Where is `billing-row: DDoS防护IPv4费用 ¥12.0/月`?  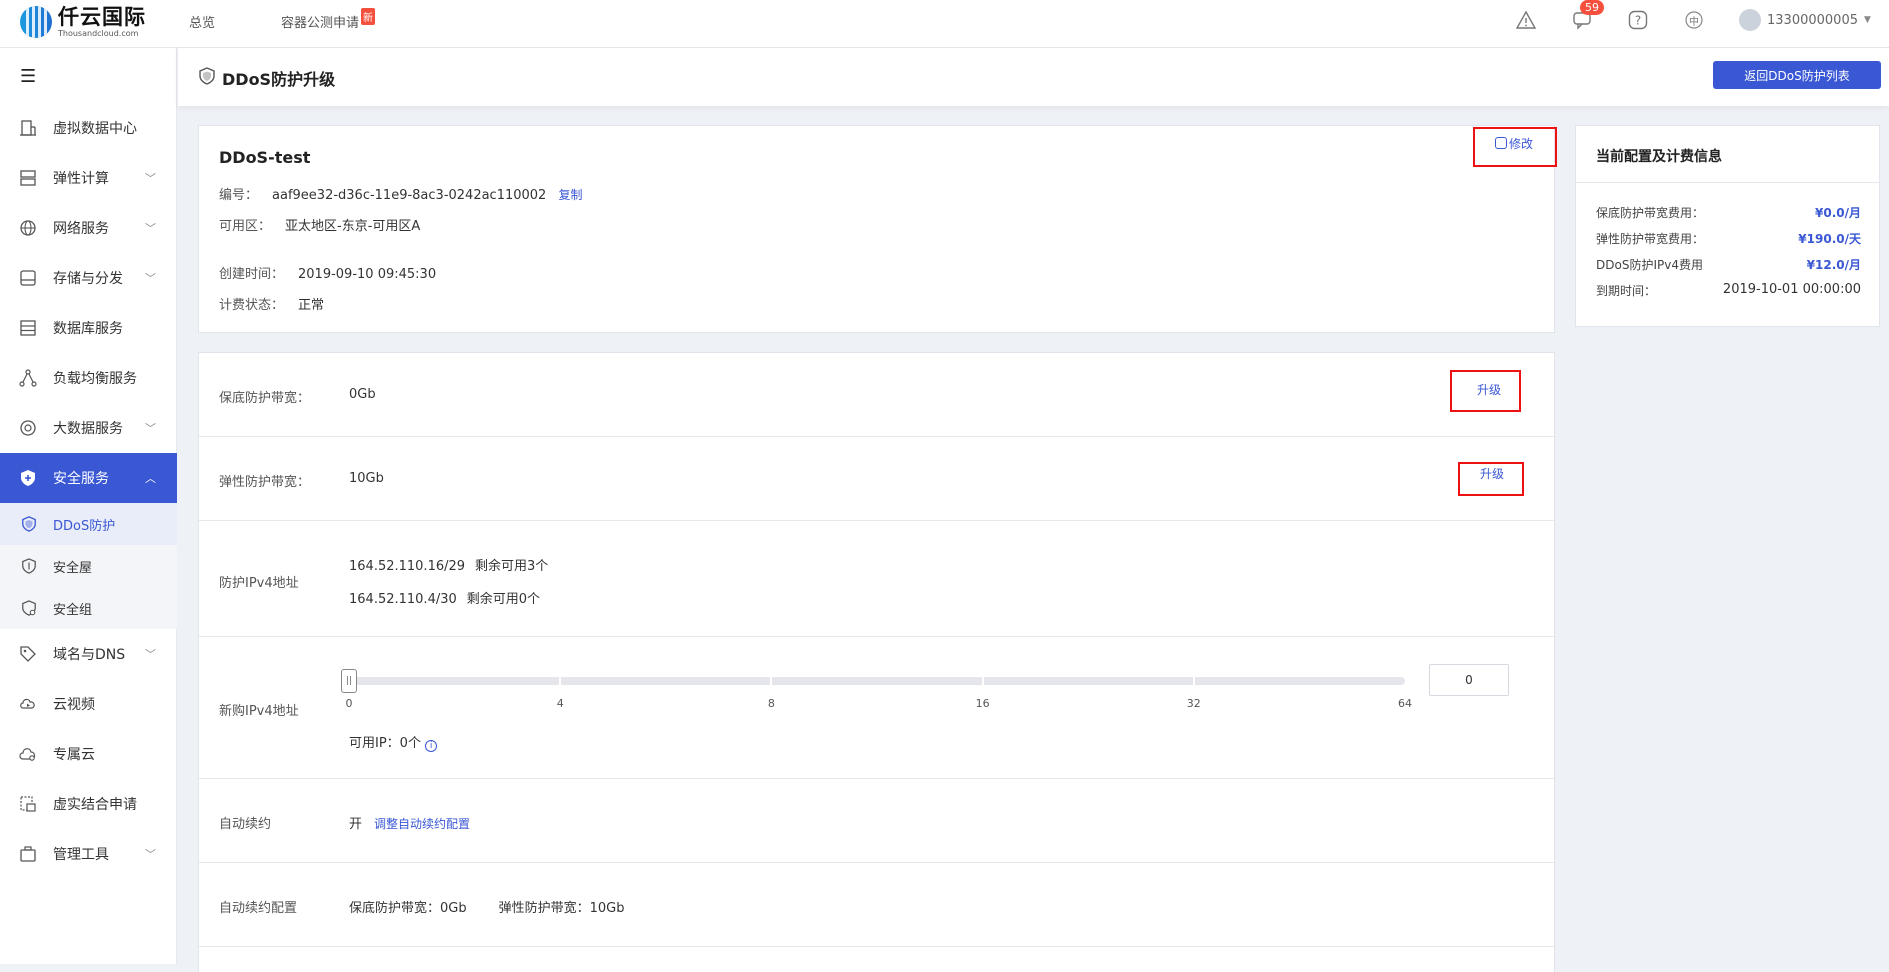 billing-row: DDoS防护IPv4费用 ¥12.0/月 is located at coordinates (1728, 264).